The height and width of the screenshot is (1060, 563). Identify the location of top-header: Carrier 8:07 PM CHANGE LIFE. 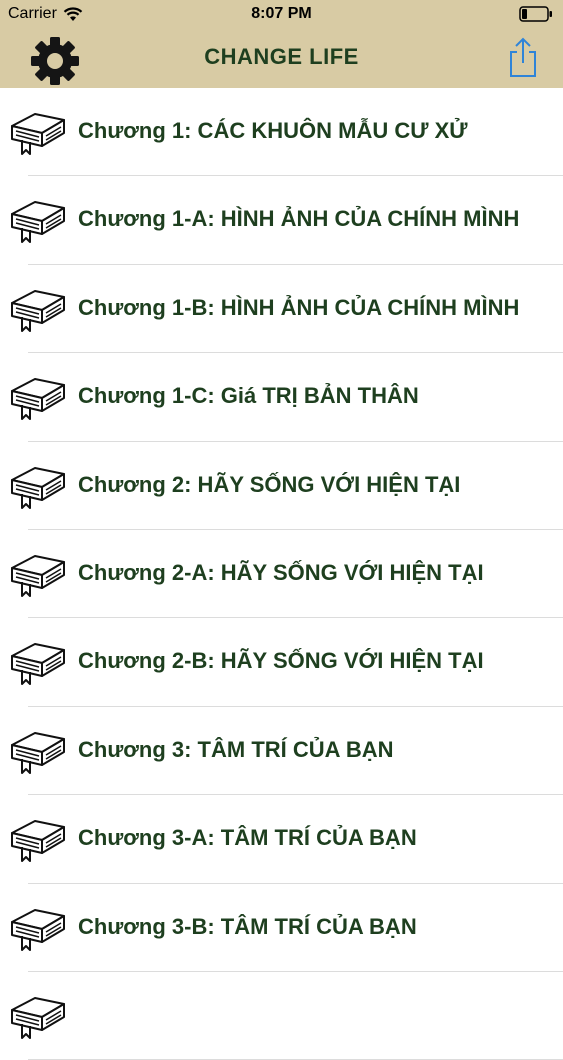
(281, 44).